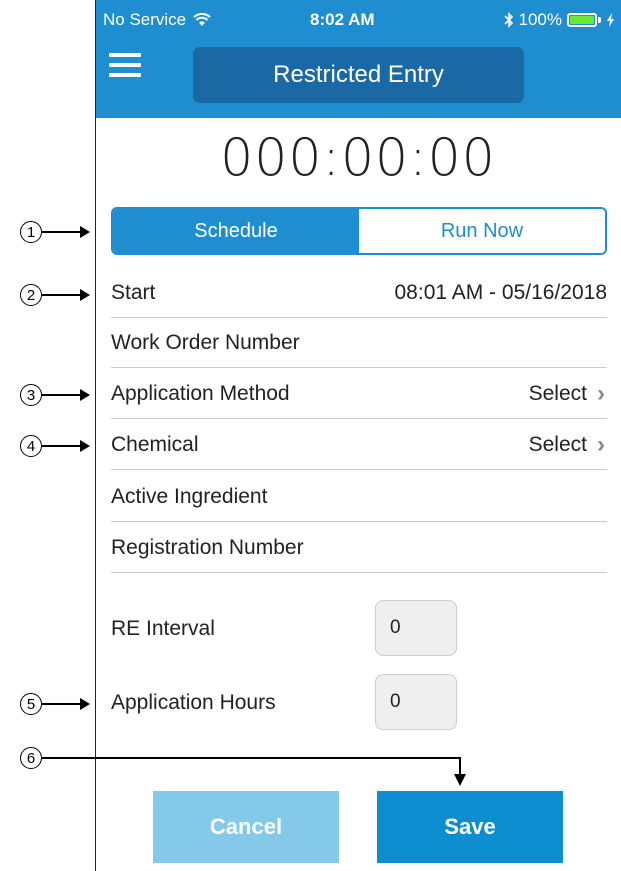  What do you see at coordinates (540, 19) in the screenshot?
I see `battery-percent: 100%` at bounding box center [540, 19].